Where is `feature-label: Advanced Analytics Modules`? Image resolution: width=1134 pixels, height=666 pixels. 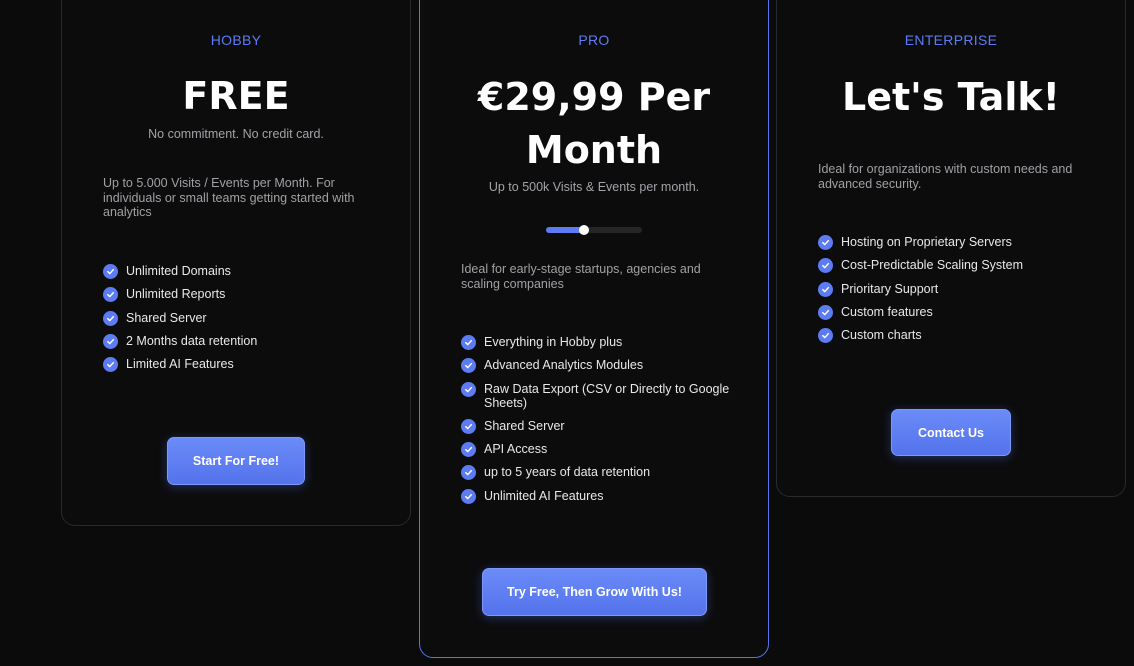
feature-label: Advanced Analytics Modules is located at coordinates (564, 365).